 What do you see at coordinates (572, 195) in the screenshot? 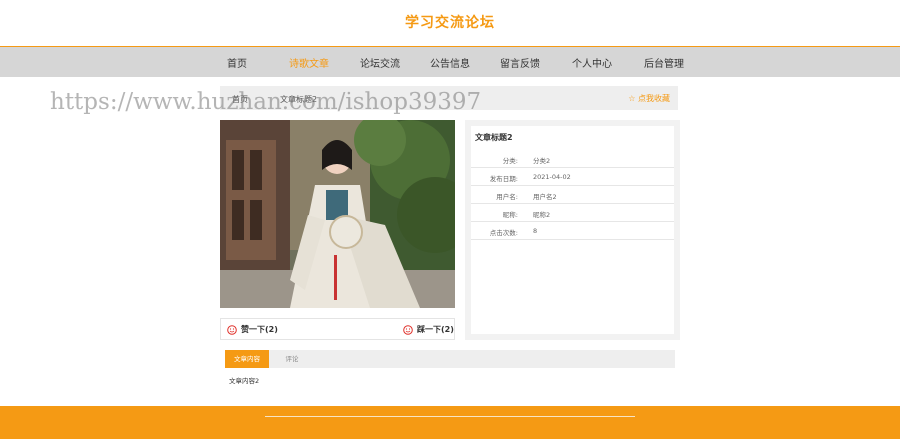
I see `info-row-username: 用户名: 用户名2` at bounding box center [572, 195].